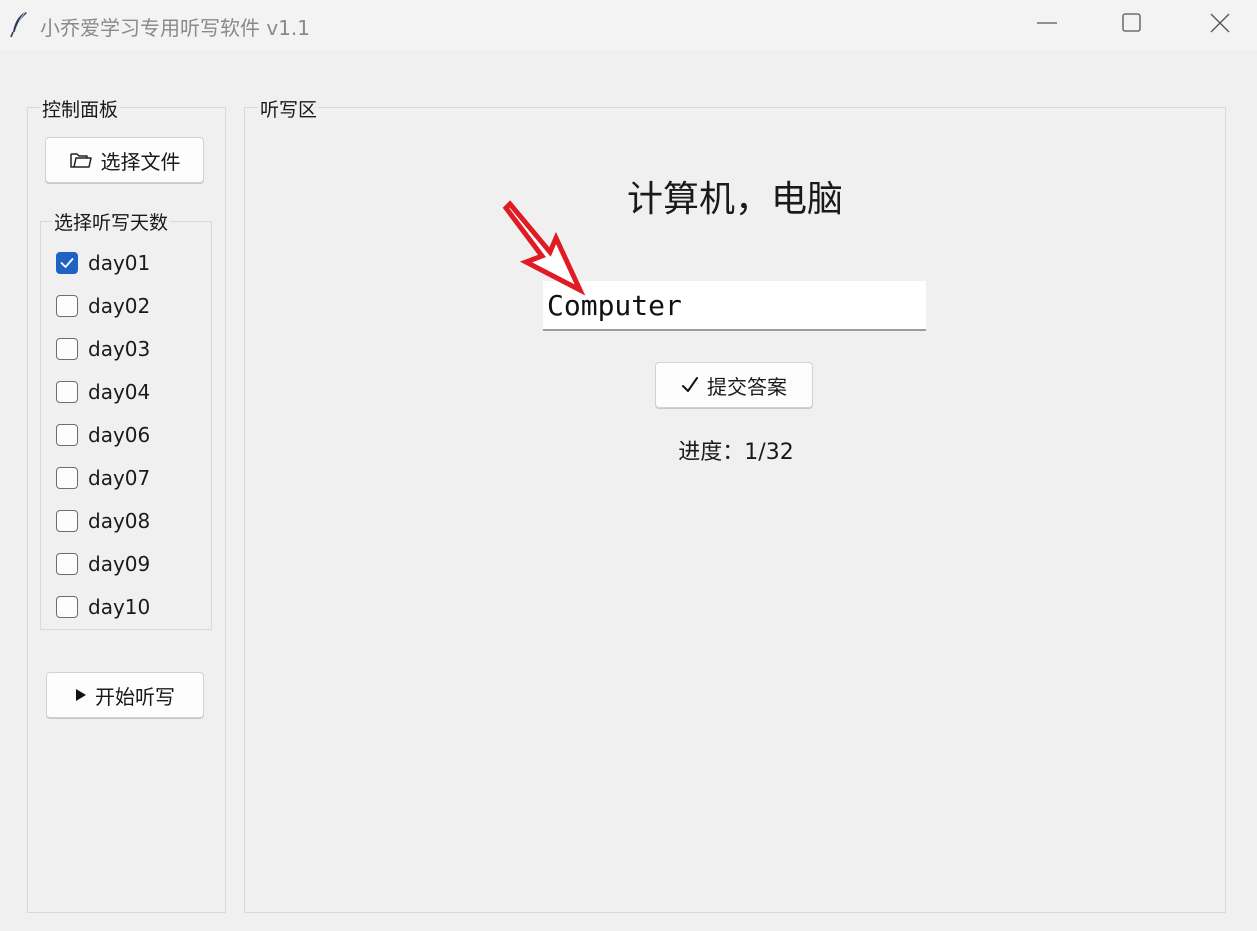 The image size is (1257, 931). What do you see at coordinates (119, 607) in the screenshot?
I see `day-label: day10` at bounding box center [119, 607].